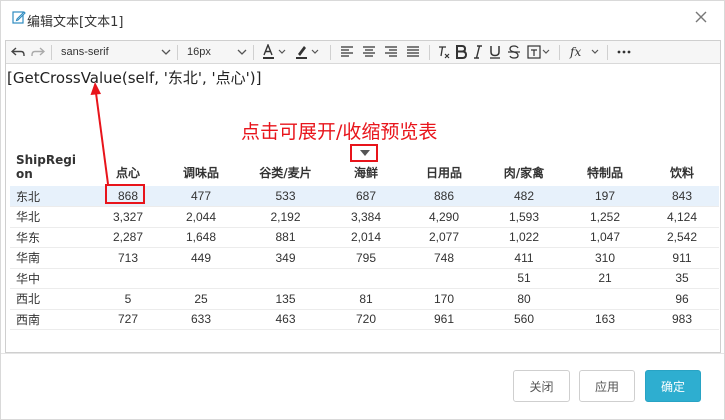 Image resolution: width=725 pixels, height=420 pixels. I want to click on font-family-value: sans-serif, so click(85, 52).